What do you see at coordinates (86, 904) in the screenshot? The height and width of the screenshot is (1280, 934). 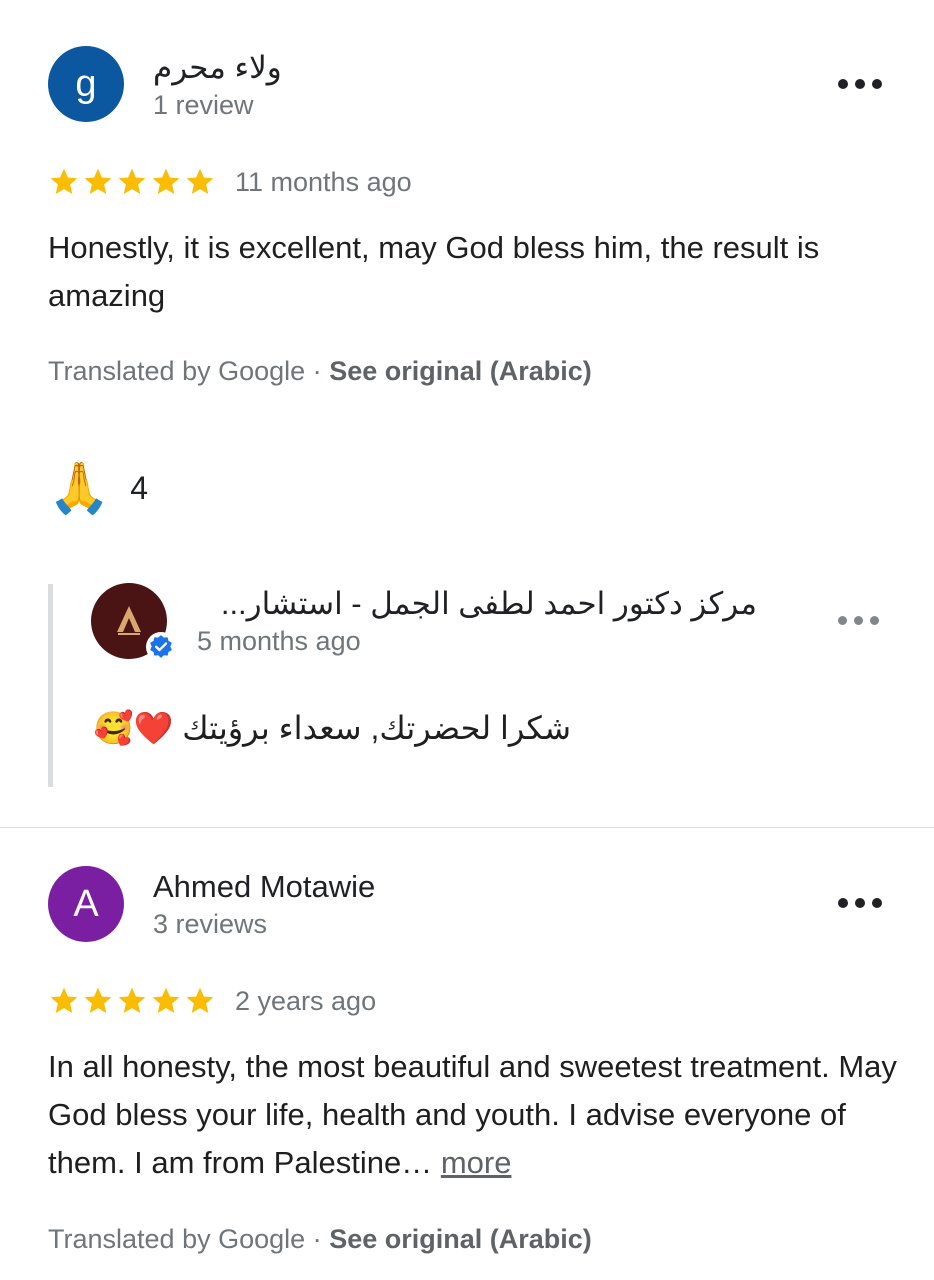 I see `reviewer-avatar: A` at bounding box center [86, 904].